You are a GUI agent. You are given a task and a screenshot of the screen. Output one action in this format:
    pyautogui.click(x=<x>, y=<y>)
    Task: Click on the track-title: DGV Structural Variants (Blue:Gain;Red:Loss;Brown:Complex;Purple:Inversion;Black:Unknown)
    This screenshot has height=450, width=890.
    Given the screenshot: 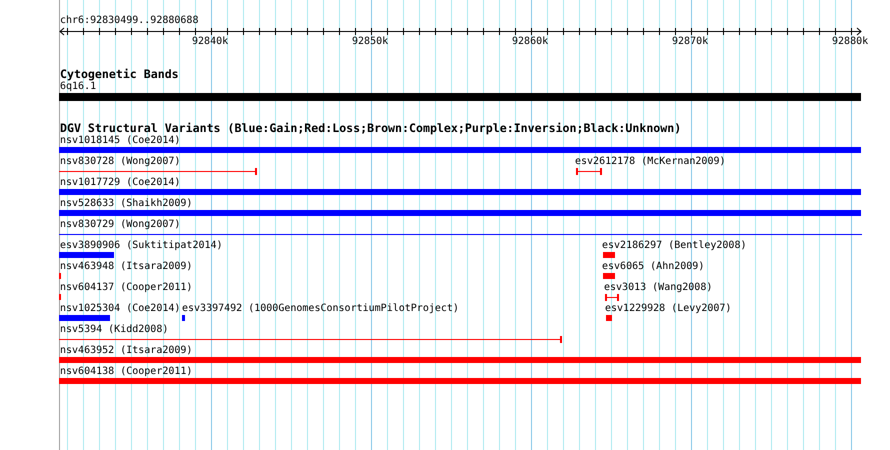 What is the action you would take?
    pyautogui.click(x=371, y=128)
    